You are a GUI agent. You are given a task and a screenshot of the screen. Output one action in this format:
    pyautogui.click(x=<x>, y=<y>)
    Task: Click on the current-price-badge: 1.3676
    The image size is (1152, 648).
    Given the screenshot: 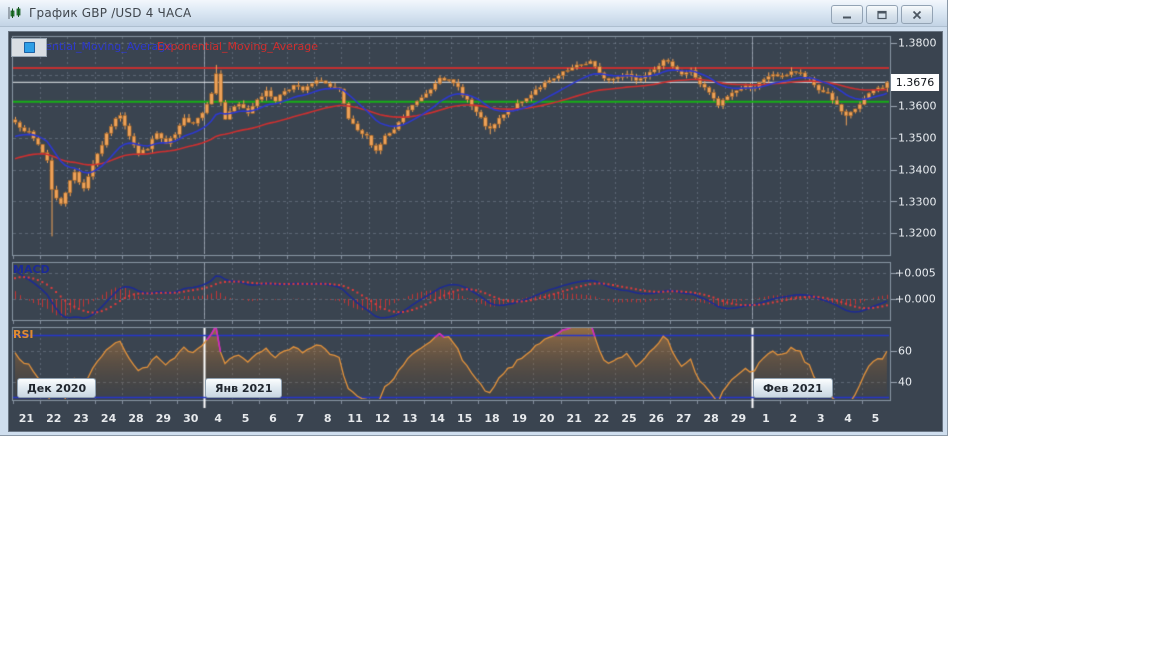 What is the action you would take?
    pyautogui.click(x=915, y=82)
    